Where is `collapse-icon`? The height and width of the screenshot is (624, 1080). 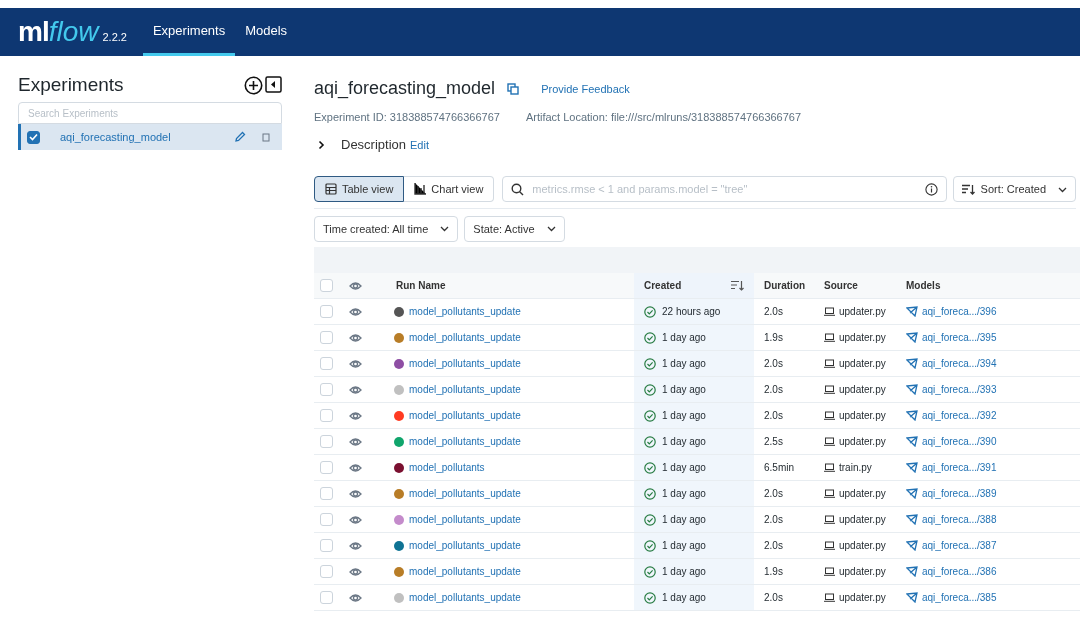 collapse-icon is located at coordinates (273, 84).